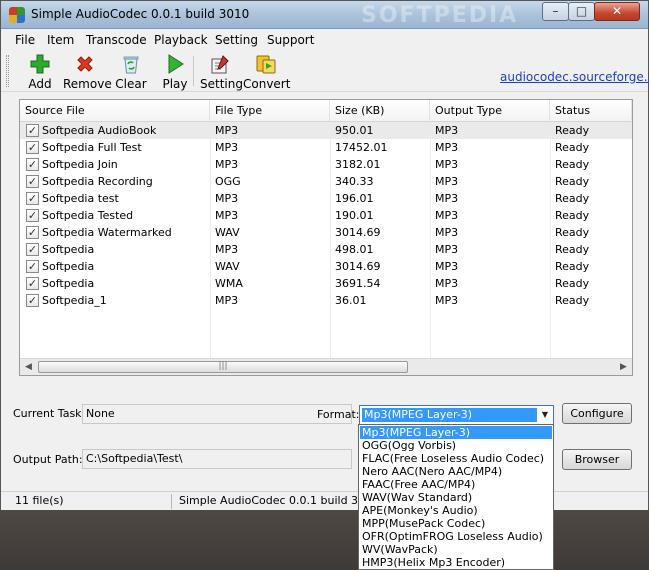 The height and width of the screenshot is (570, 649). Describe the element at coordinates (87, 84) in the screenshot. I see `remove-label: Remove` at that location.